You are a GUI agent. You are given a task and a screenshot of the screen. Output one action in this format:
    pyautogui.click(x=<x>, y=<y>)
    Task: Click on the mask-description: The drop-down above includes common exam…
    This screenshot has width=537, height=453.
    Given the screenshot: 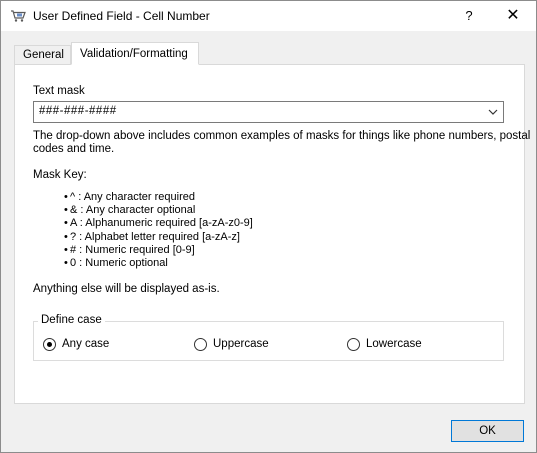 What is the action you would take?
    pyautogui.click(x=282, y=136)
    